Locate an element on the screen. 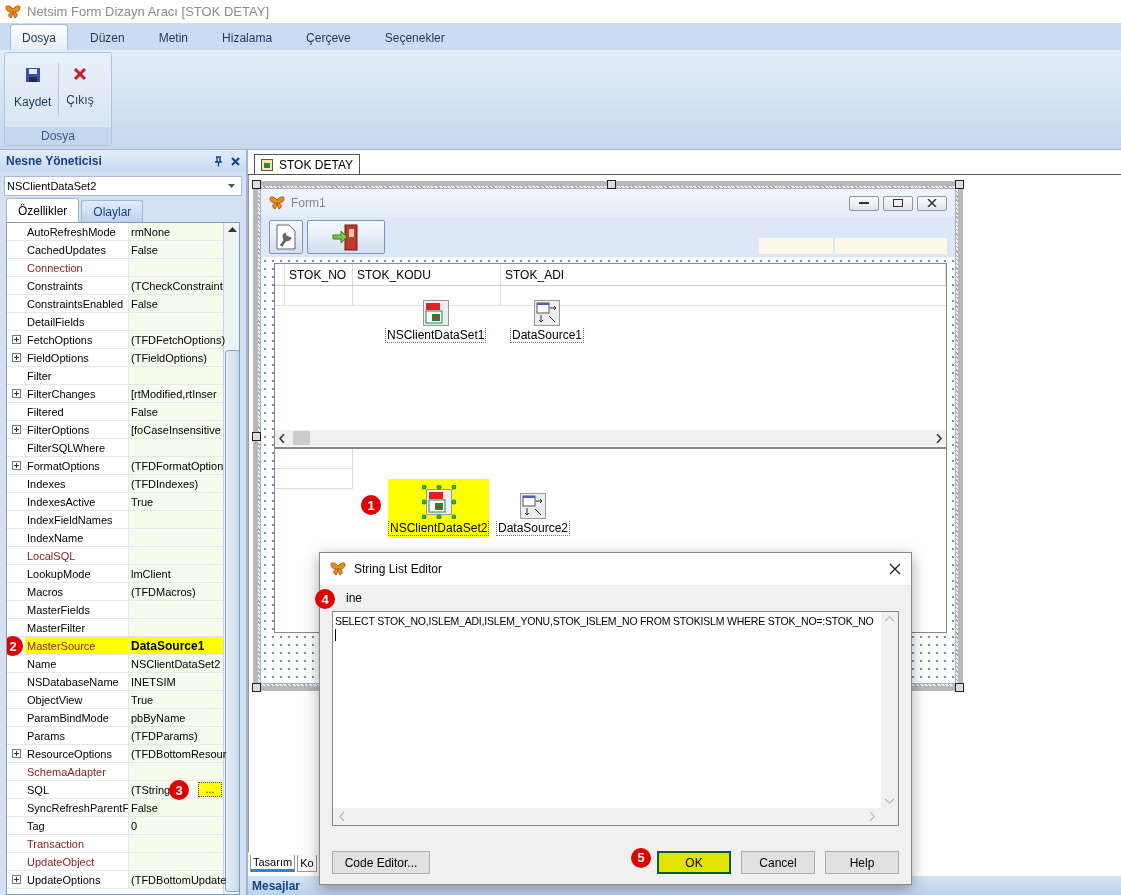 Image resolution: width=1121 pixels, height=895 pixels. pin-icon is located at coordinates (218, 161).